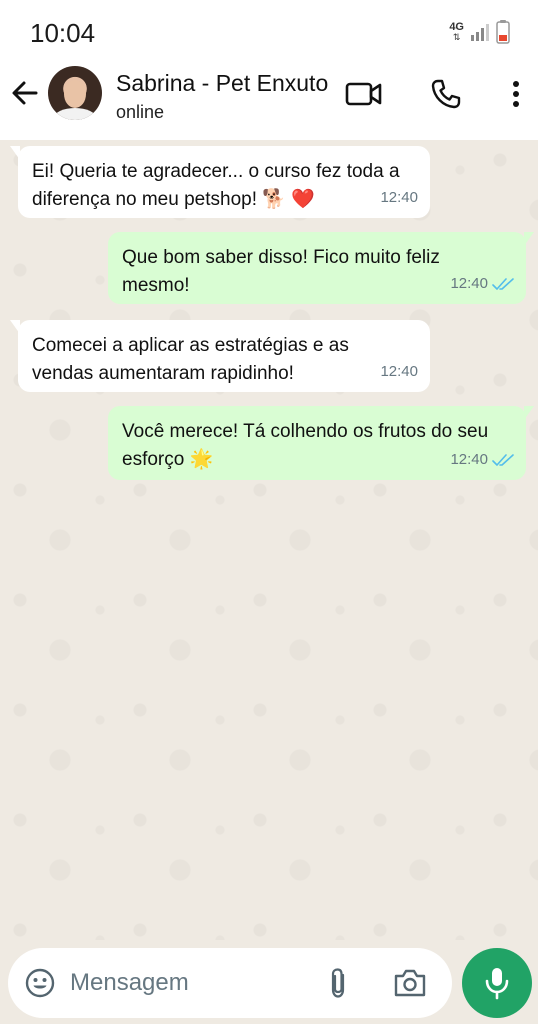 Image resolution: width=538 pixels, height=1024 pixels. I want to click on contact-status: online, so click(140, 112).